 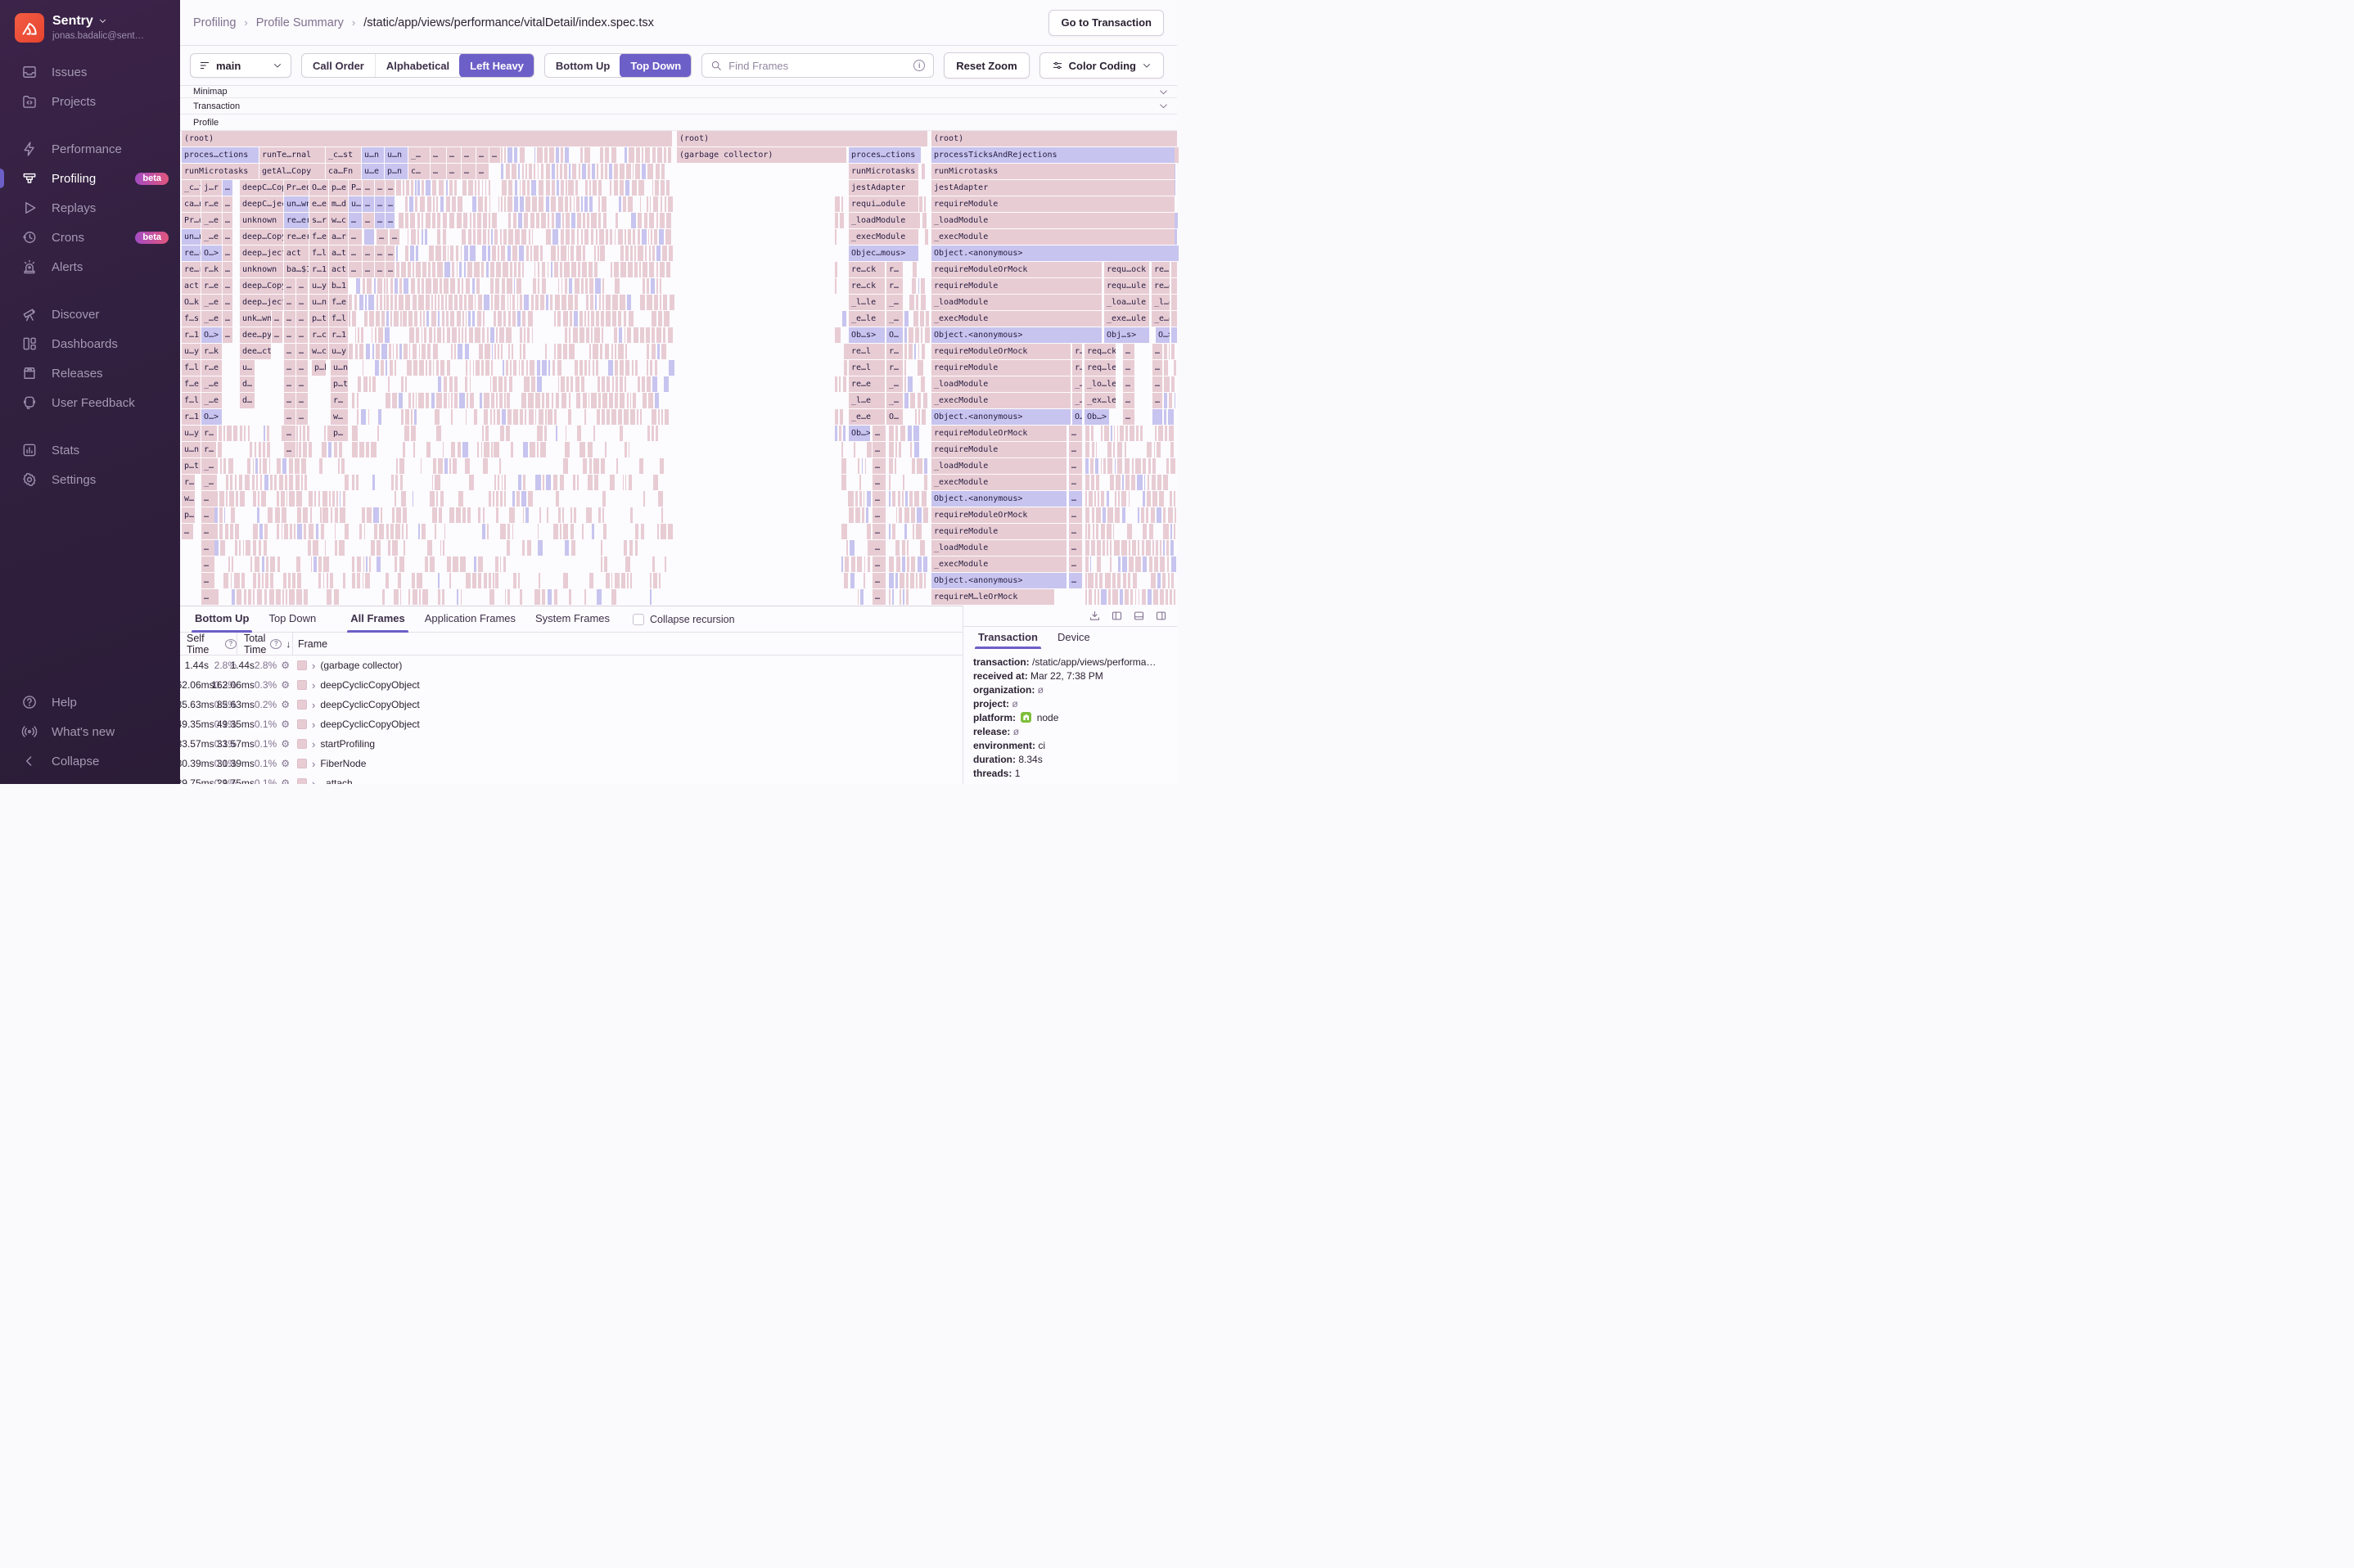 I want to click on go-to-transaction-button: Go to Transaction, so click(x=1106, y=22).